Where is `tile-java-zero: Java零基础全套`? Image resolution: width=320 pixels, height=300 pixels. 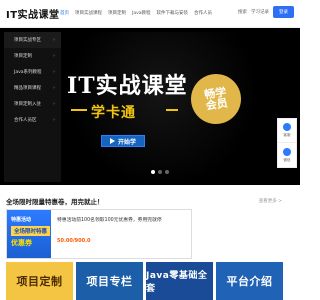
tile-java-zero: Java零基础全套 is located at coordinates (179, 281).